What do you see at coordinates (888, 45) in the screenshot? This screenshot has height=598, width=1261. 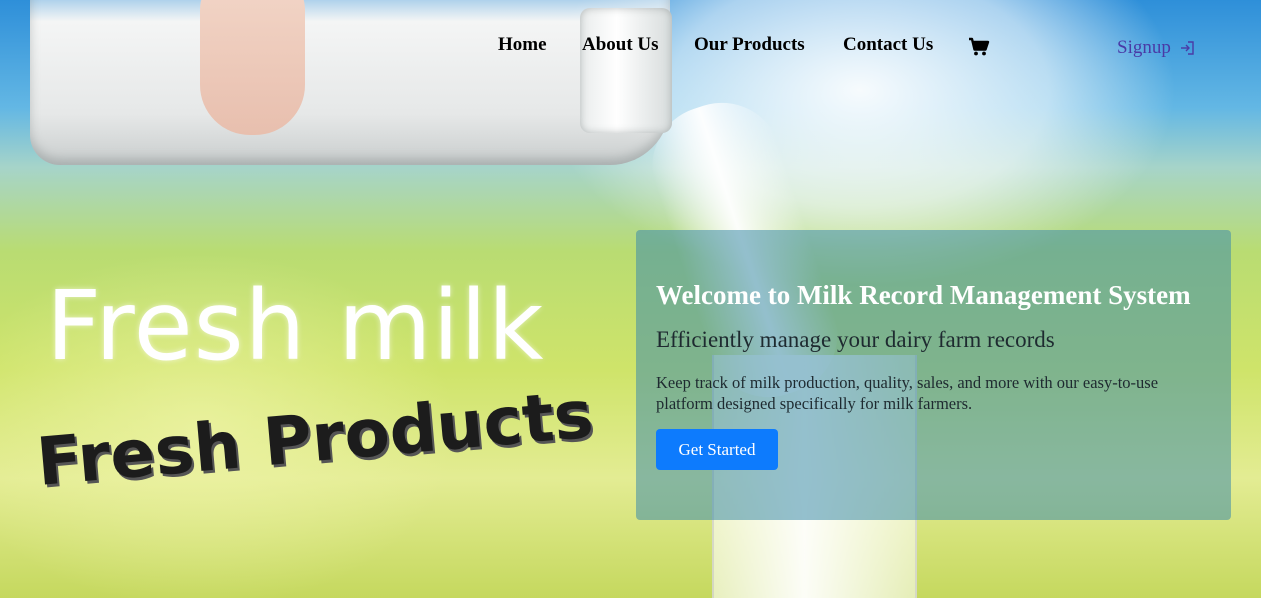 I see `nav-contact-us: Contact Us` at bounding box center [888, 45].